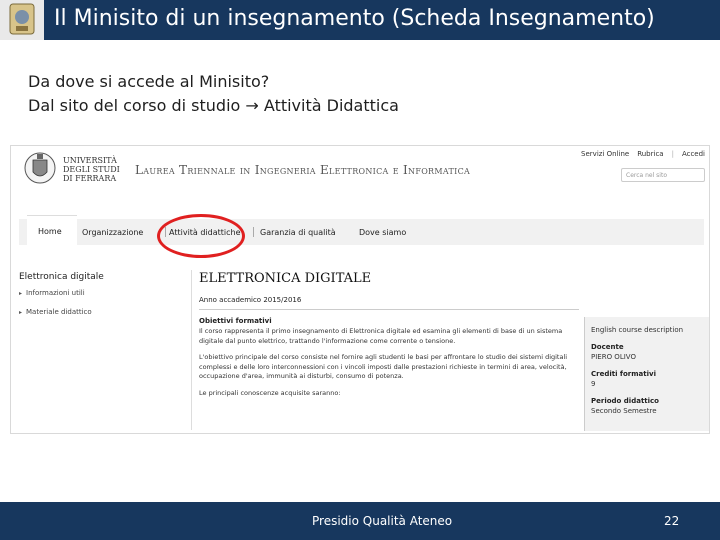  I want to click on course-page-title: ELETTRONICA DIGITALE, so click(285, 278).